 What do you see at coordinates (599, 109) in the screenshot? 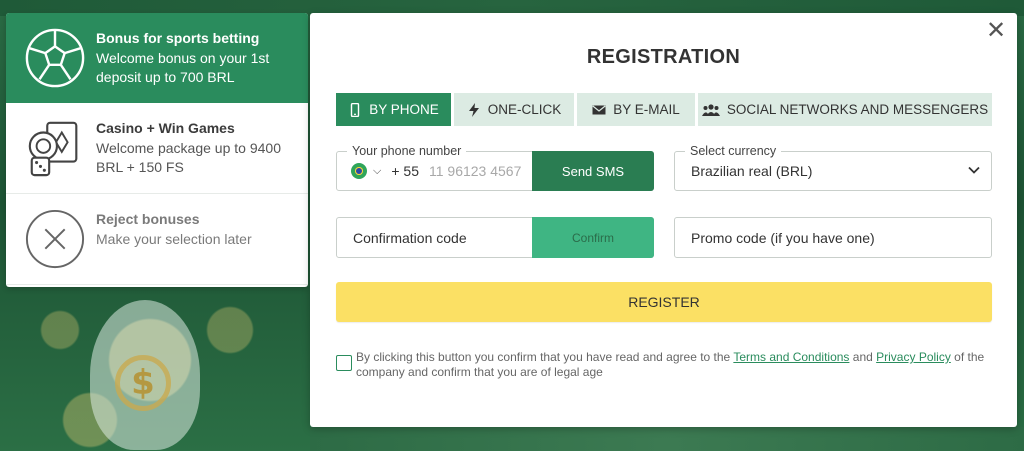
I see `envelope-icon` at bounding box center [599, 109].